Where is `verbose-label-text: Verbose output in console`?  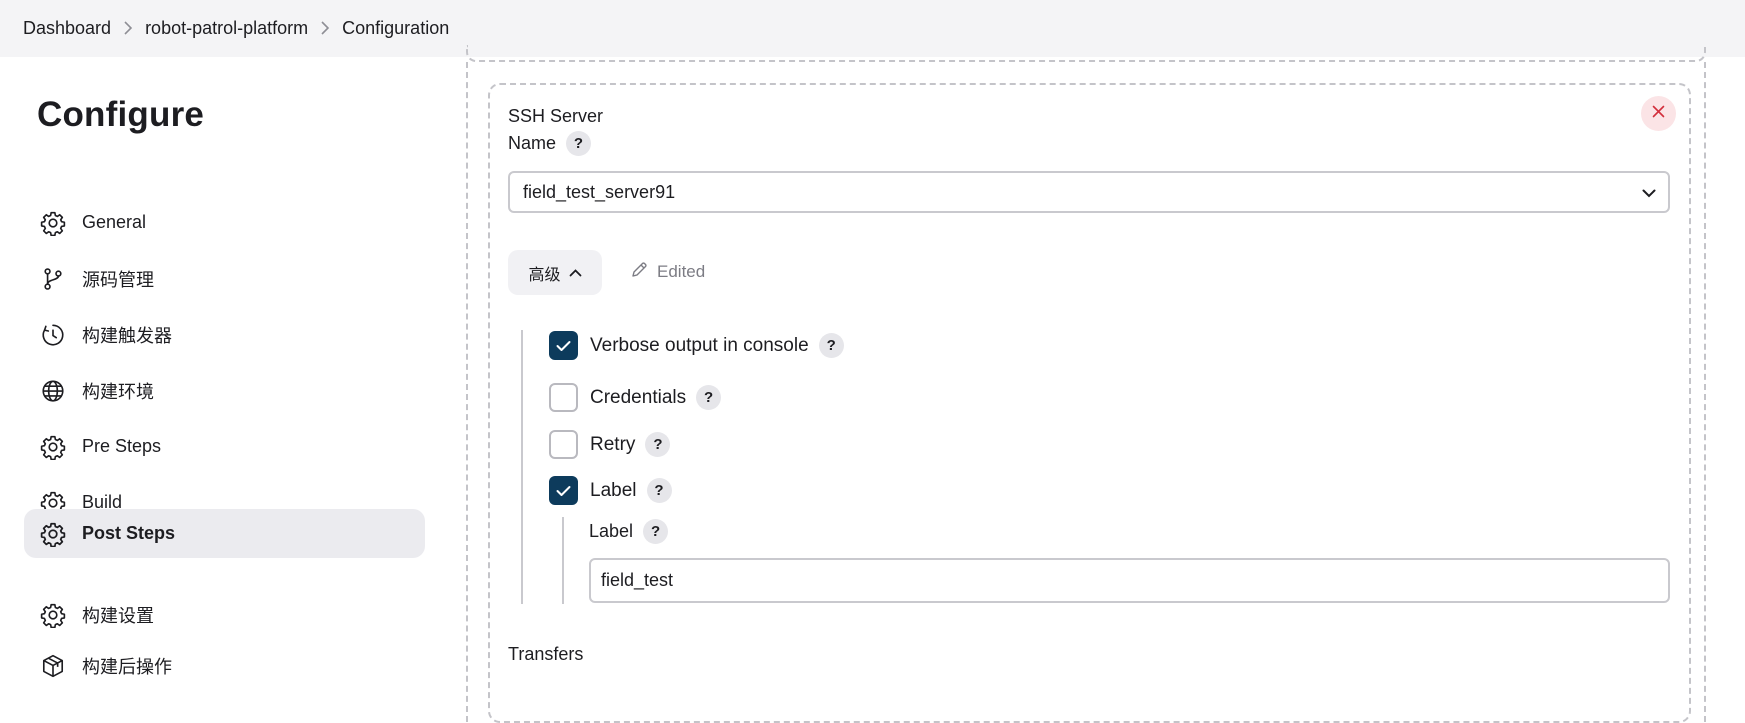 verbose-label-text: Verbose output in console is located at coordinates (699, 345).